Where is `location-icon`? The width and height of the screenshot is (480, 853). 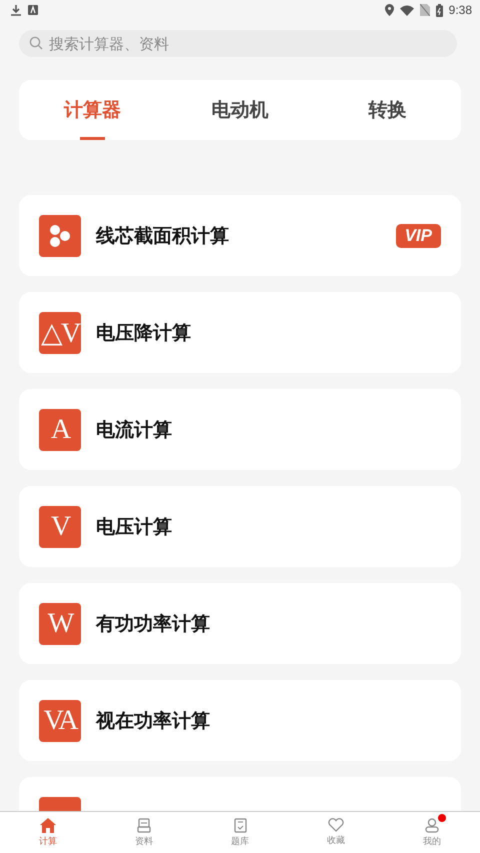 location-icon is located at coordinates (389, 10).